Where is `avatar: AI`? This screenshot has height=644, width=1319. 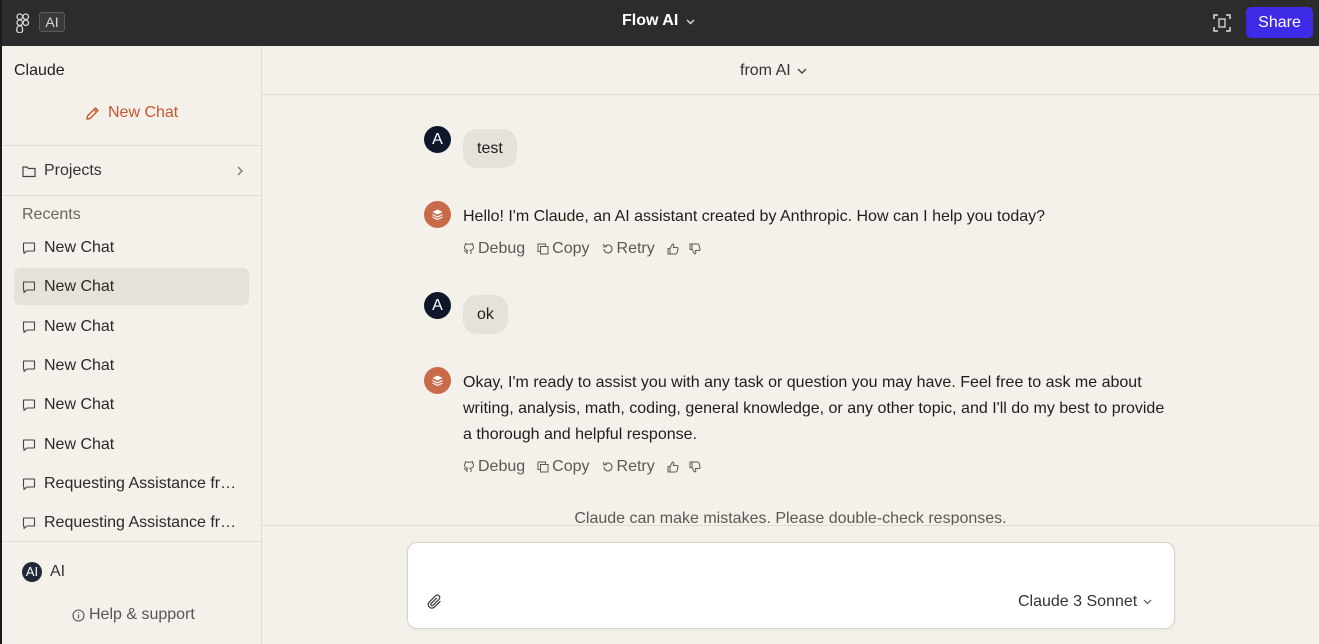 avatar: AI is located at coordinates (32, 572).